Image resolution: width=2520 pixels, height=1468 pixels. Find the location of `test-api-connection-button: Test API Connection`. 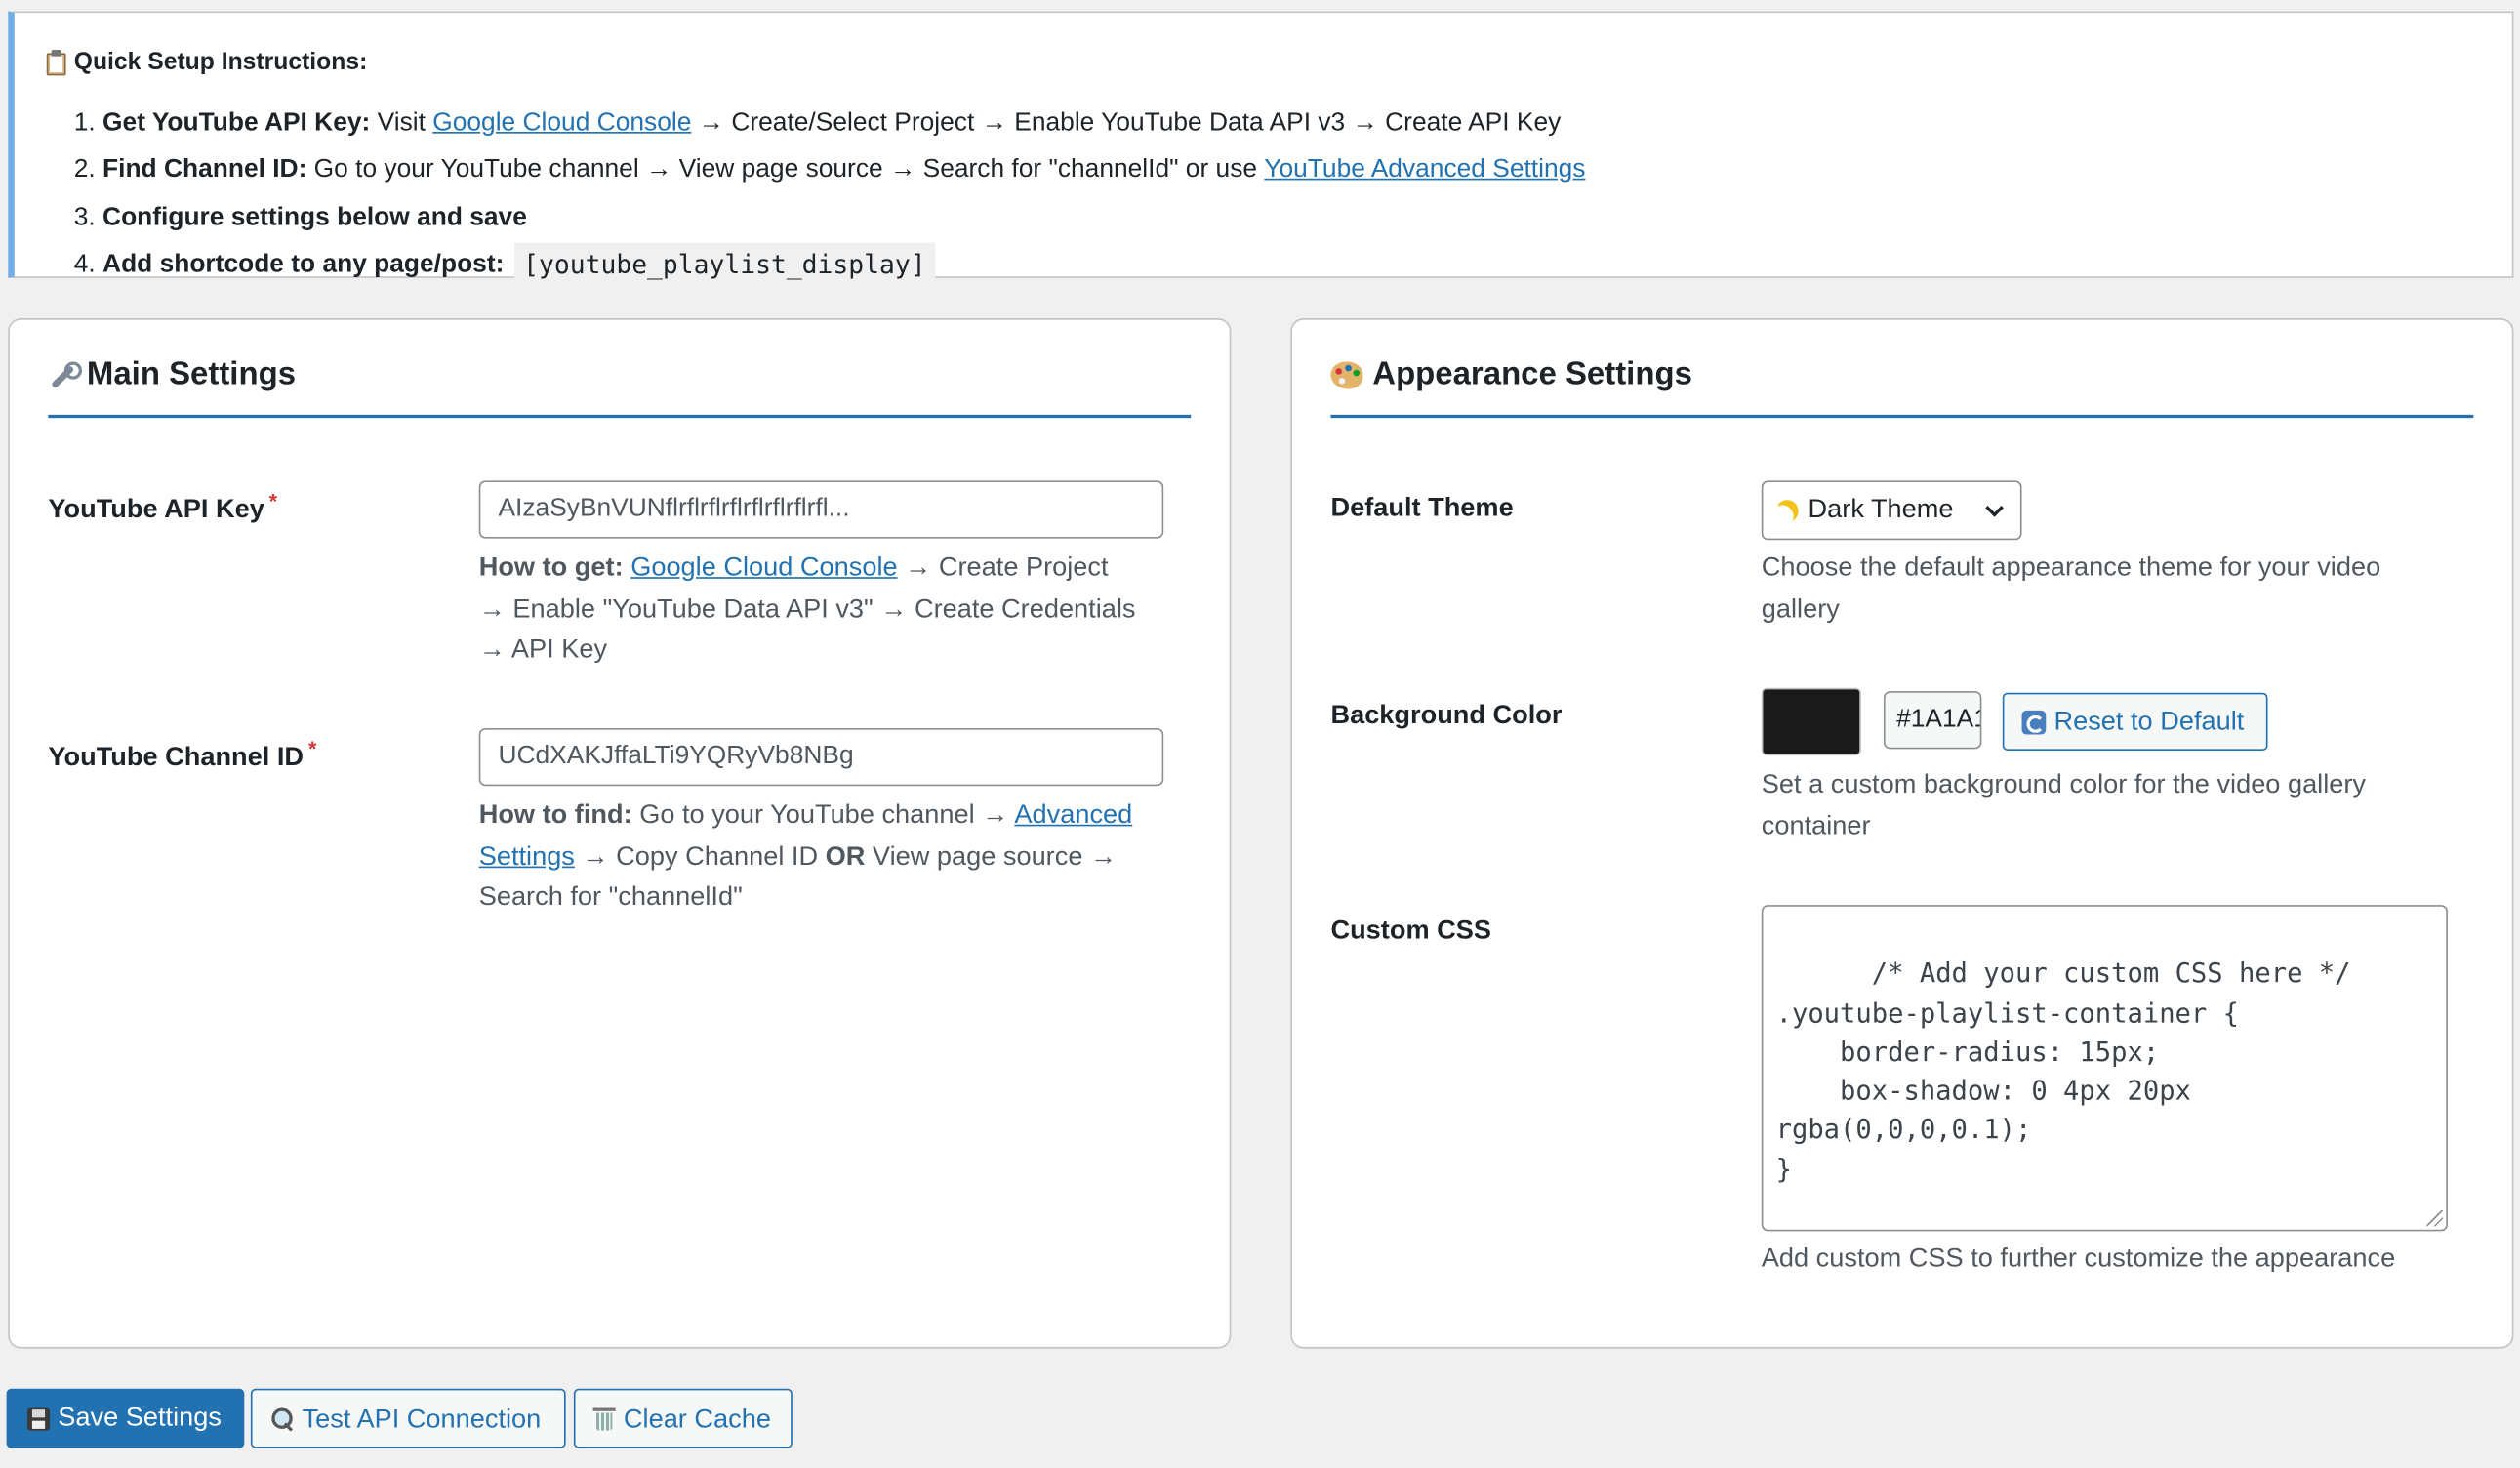

test-api-connection-button: Test API Connection is located at coordinates (408, 1418).